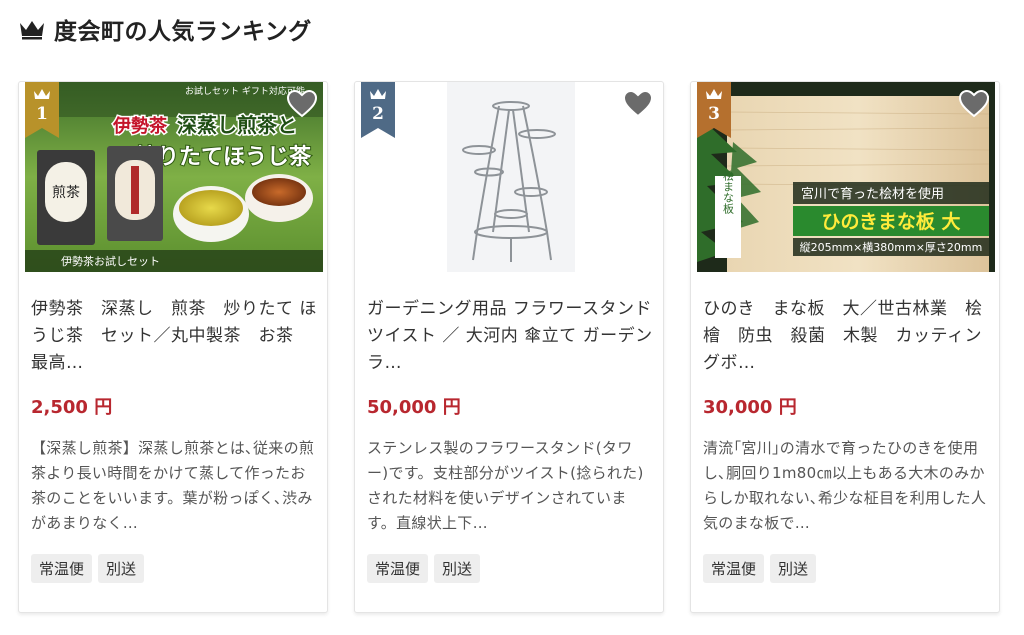 This screenshot has width=1024, height=635. What do you see at coordinates (110, 261) in the screenshot?
I see `svg-text: 伊勢茶お試しセット` at bounding box center [110, 261].